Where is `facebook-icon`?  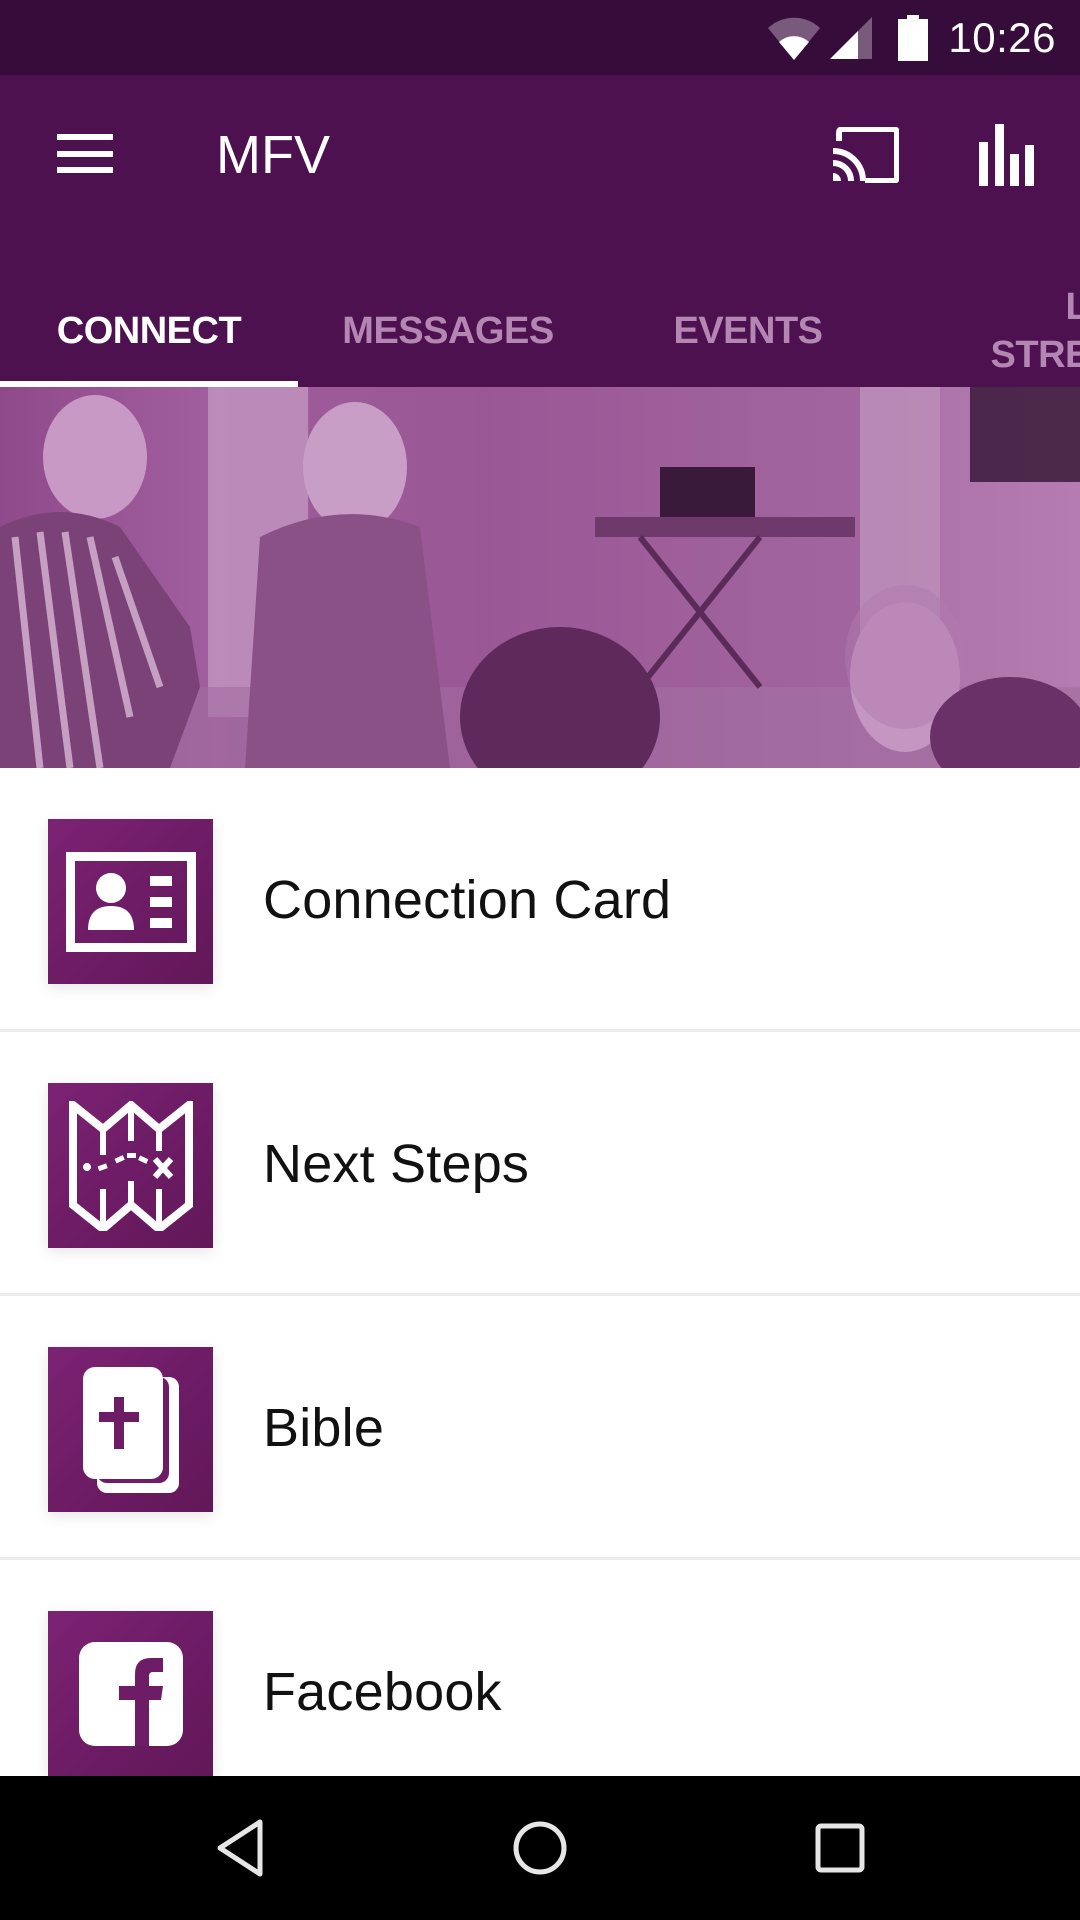 facebook-icon is located at coordinates (130, 1693).